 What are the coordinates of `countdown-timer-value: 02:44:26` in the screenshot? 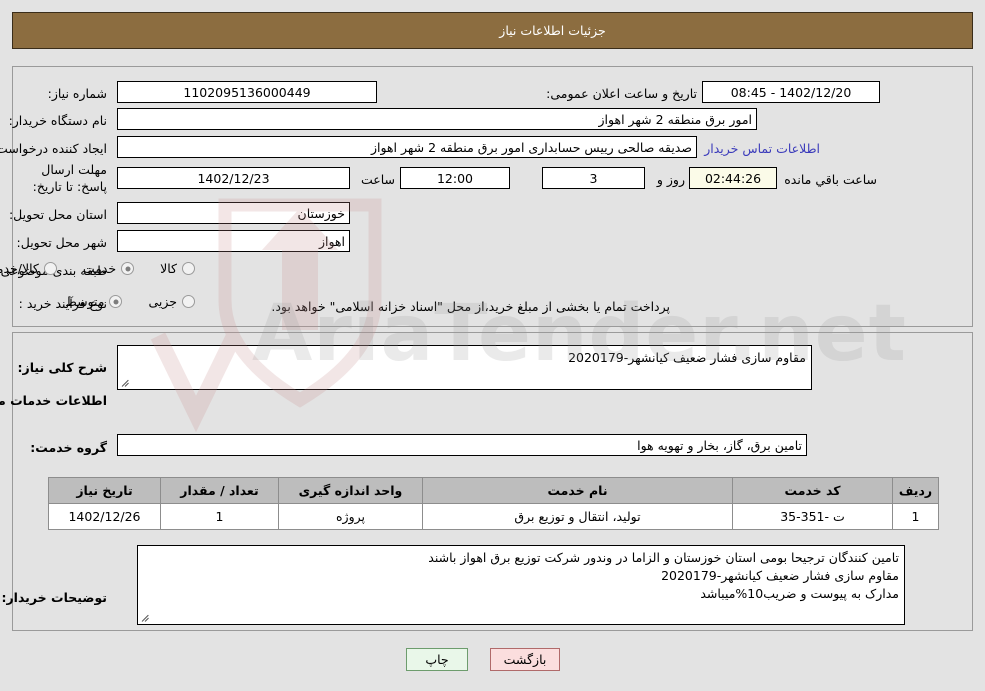 It's located at (733, 178).